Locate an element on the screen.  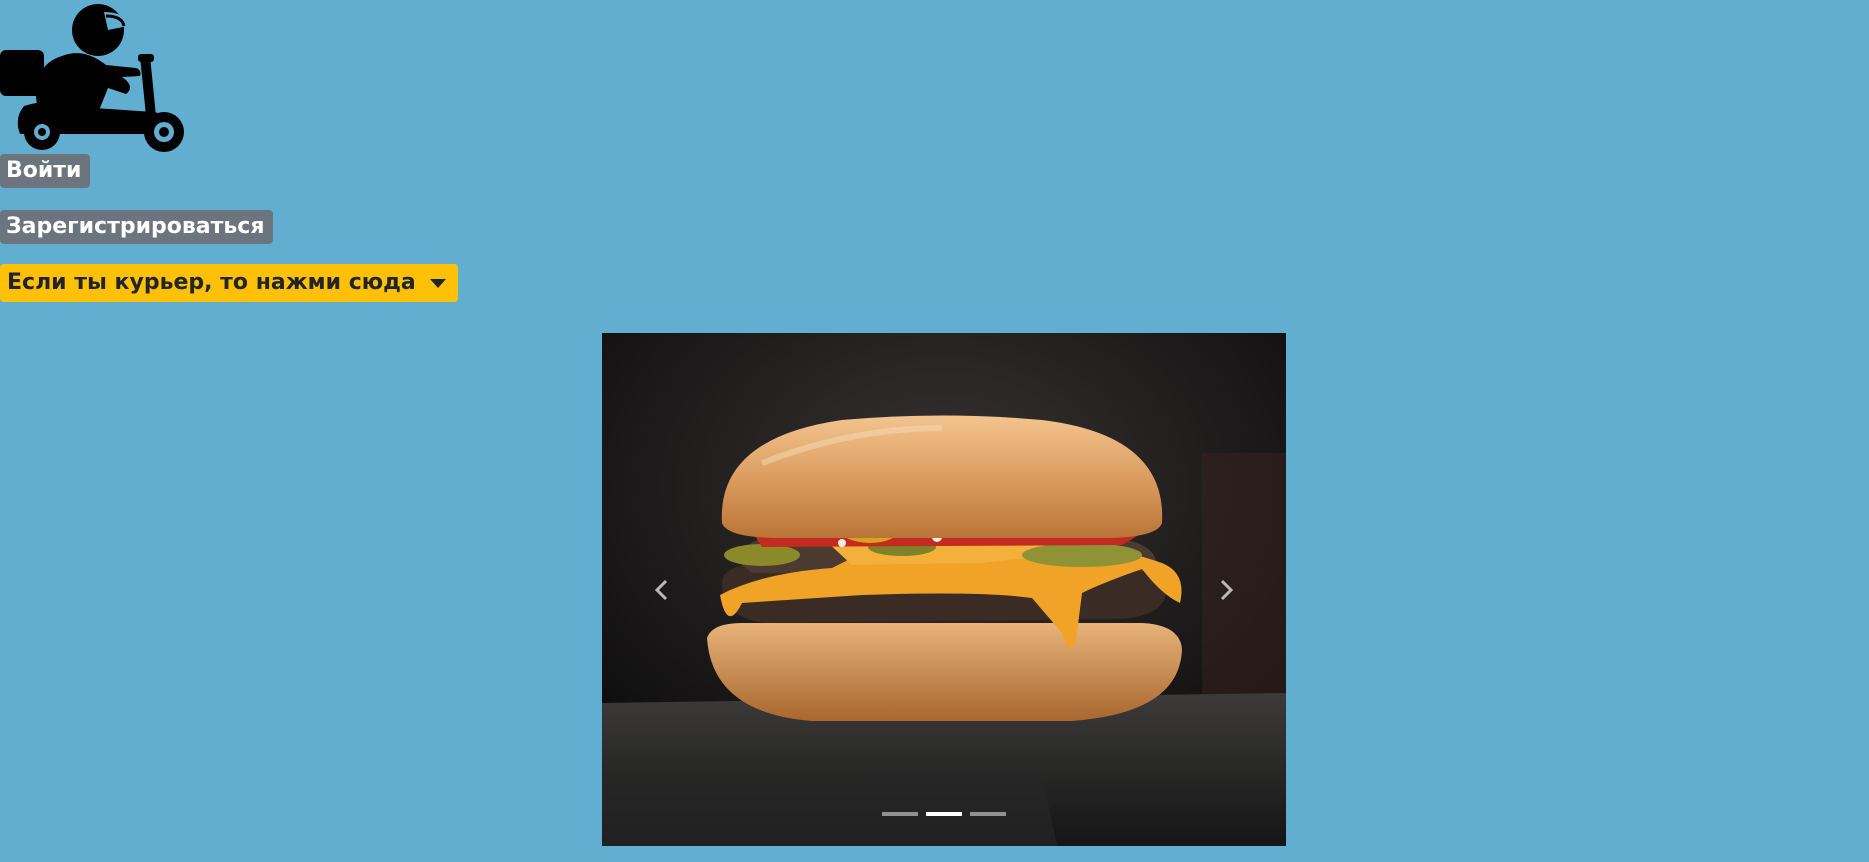
login-button: Войти is located at coordinates (45, 171).